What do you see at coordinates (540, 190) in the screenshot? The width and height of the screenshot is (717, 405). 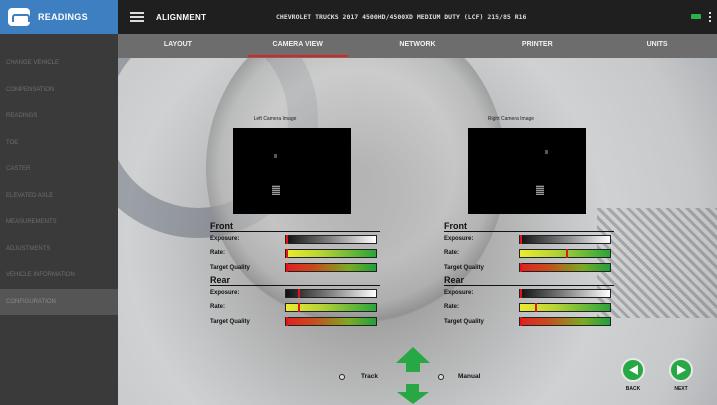 I see `right-target-marker` at bounding box center [540, 190].